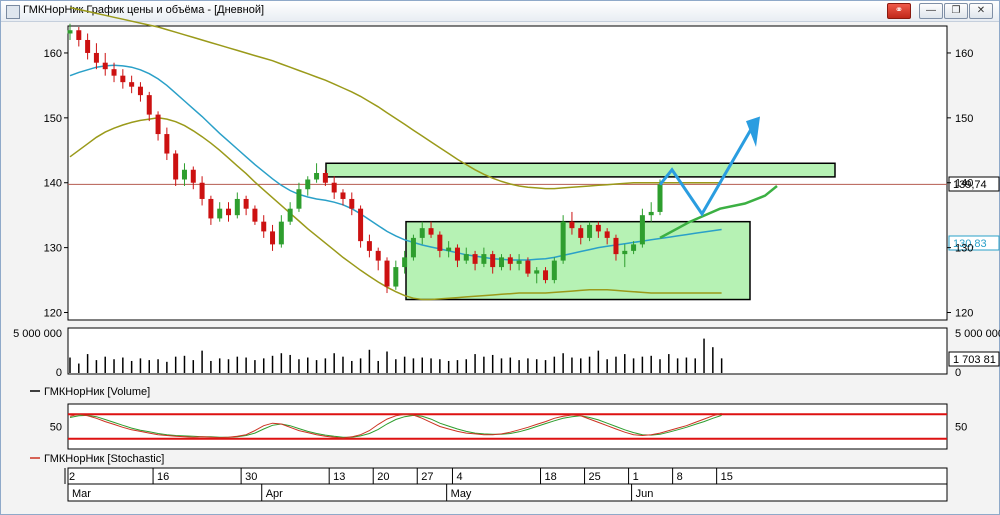  Describe the element at coordinates (961, 428) in the screenshot. I see `stochastic-tick-label-right: 50` at that location.